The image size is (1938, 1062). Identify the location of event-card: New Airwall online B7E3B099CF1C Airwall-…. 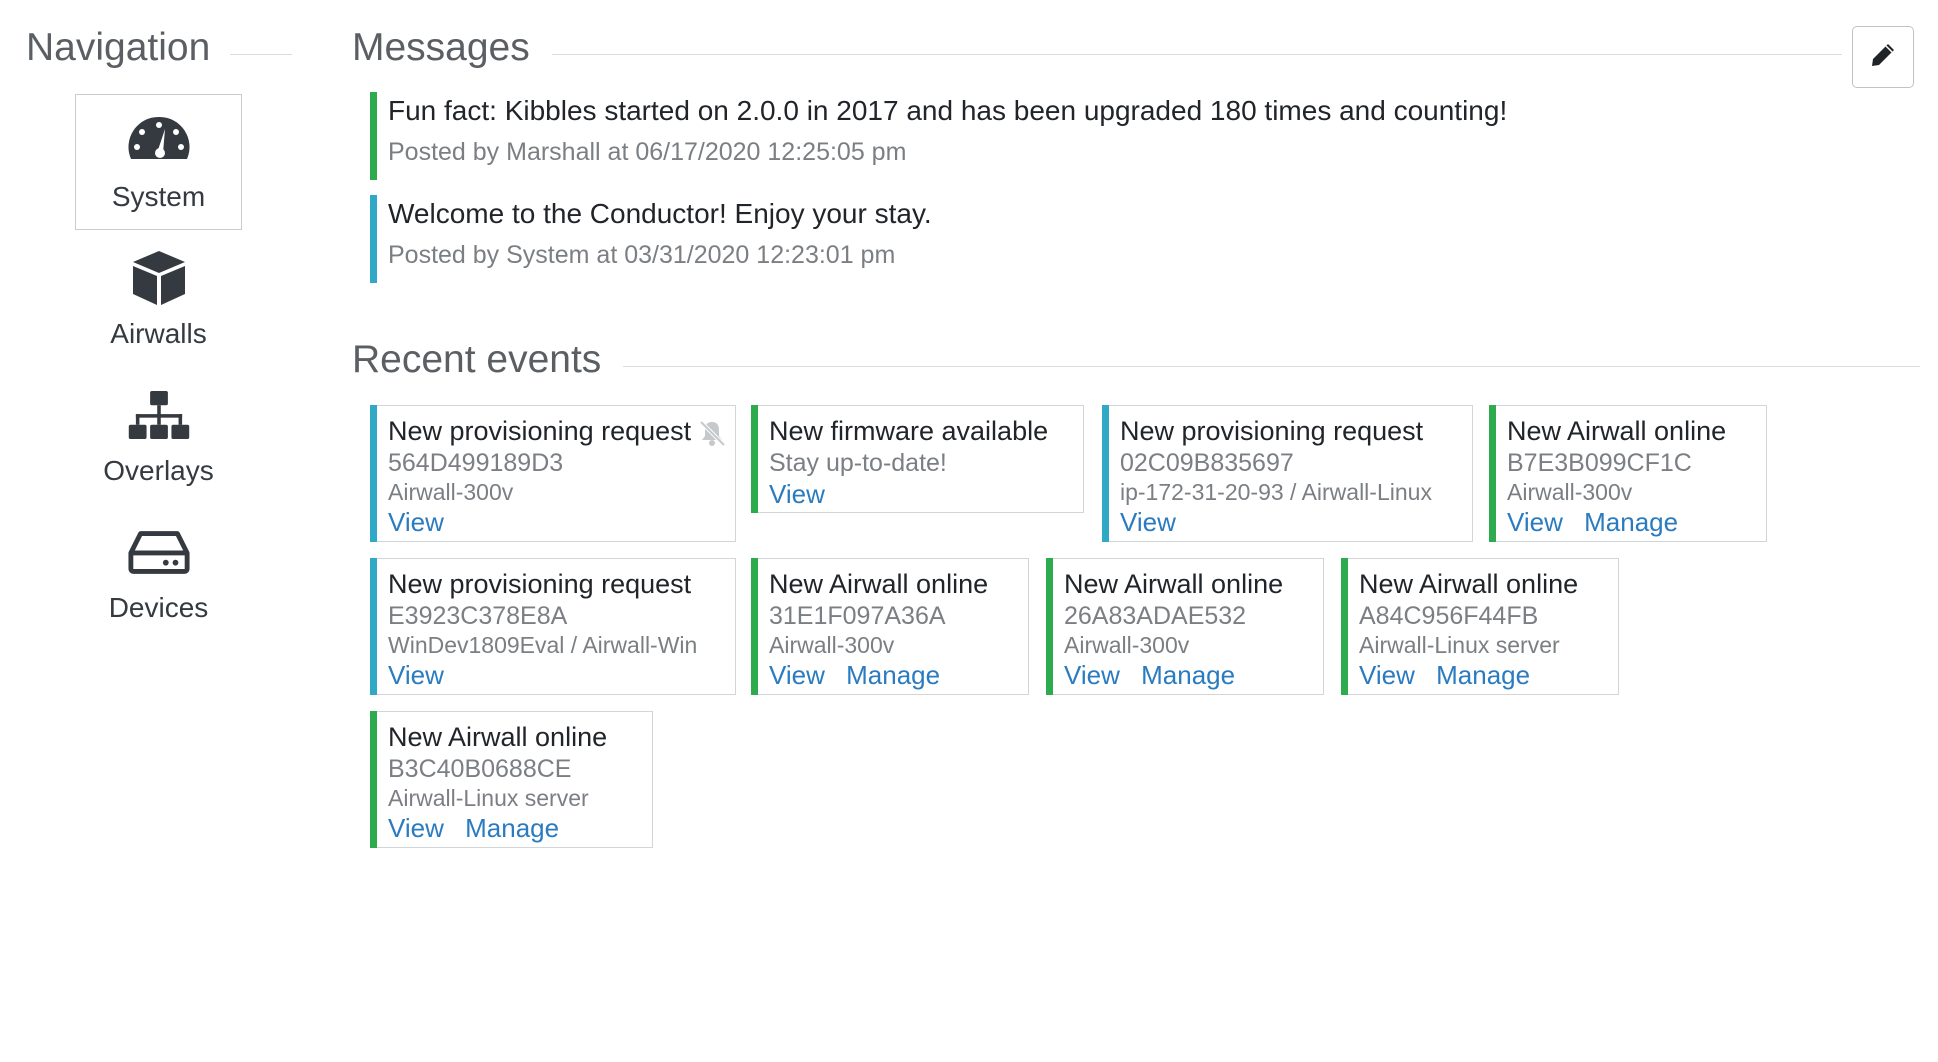
(1628, 473).